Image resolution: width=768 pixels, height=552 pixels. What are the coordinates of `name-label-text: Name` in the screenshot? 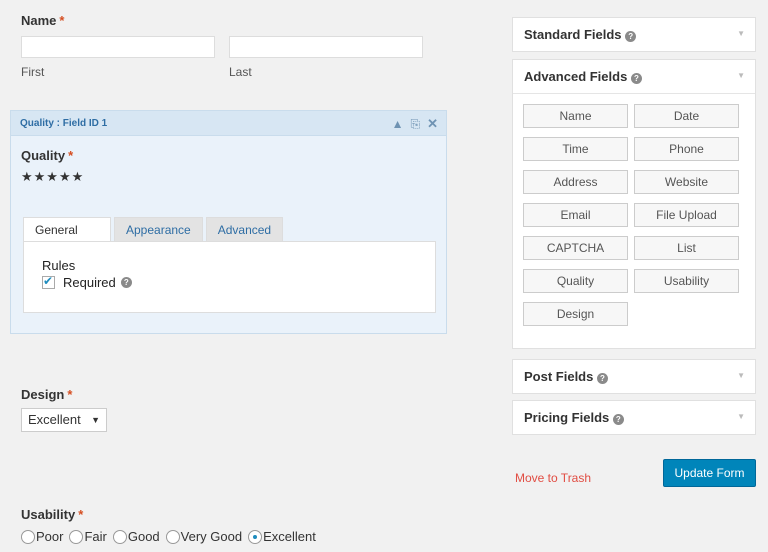 It's located at (39, 20).